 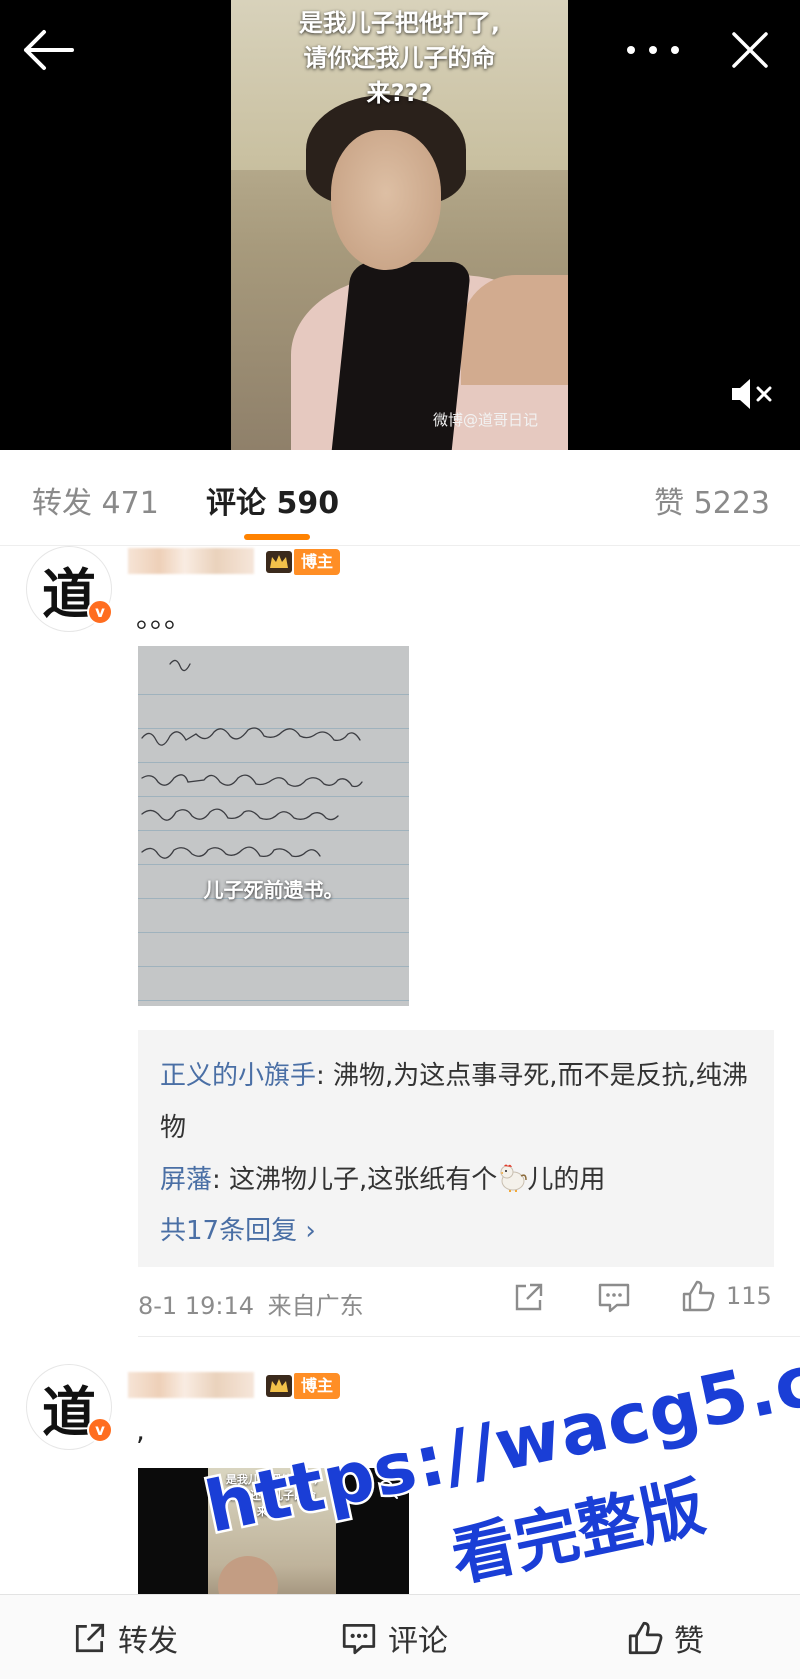 What do you see at coordinates (689, 1641) in the screenshot?
I see `like-label: 赞` at bounding box center [689, 1641].